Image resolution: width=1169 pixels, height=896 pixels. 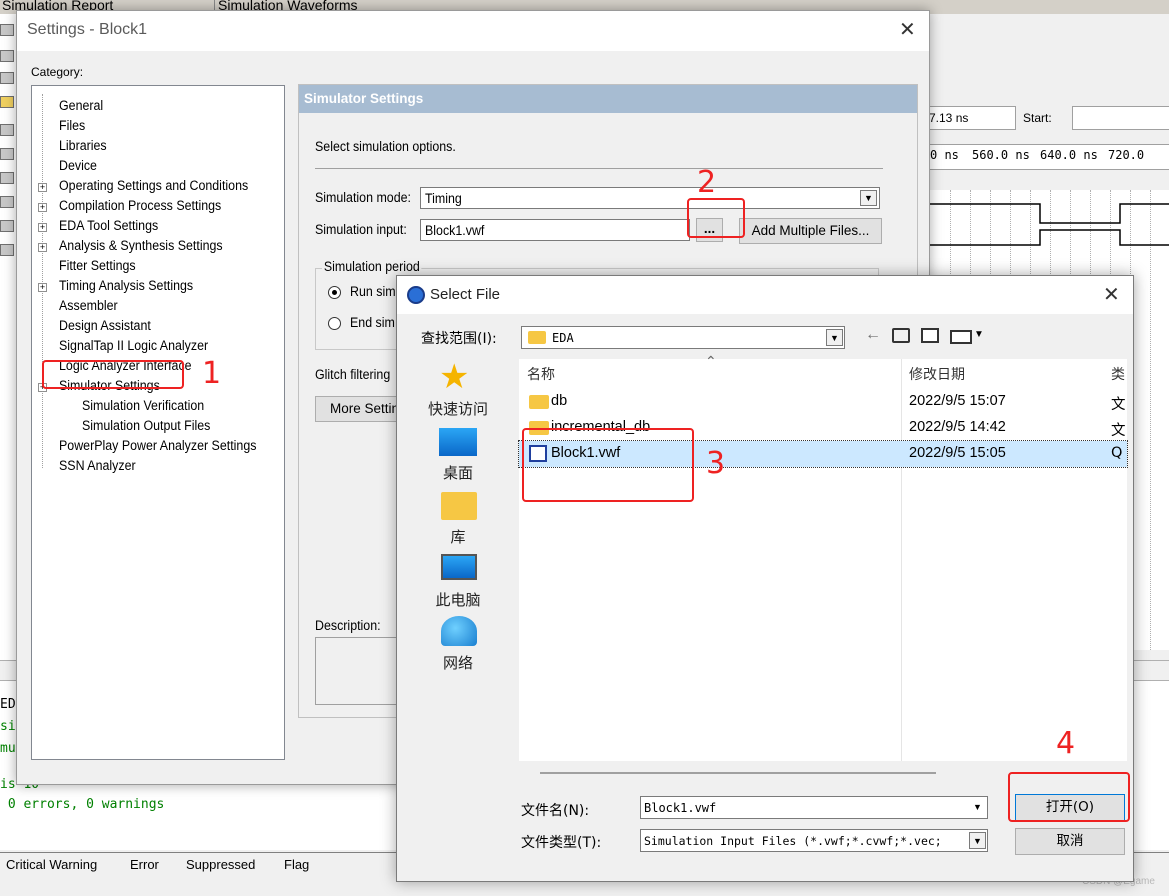 I want to click on annotation-number-3: 3, so click(x=716, y=463).